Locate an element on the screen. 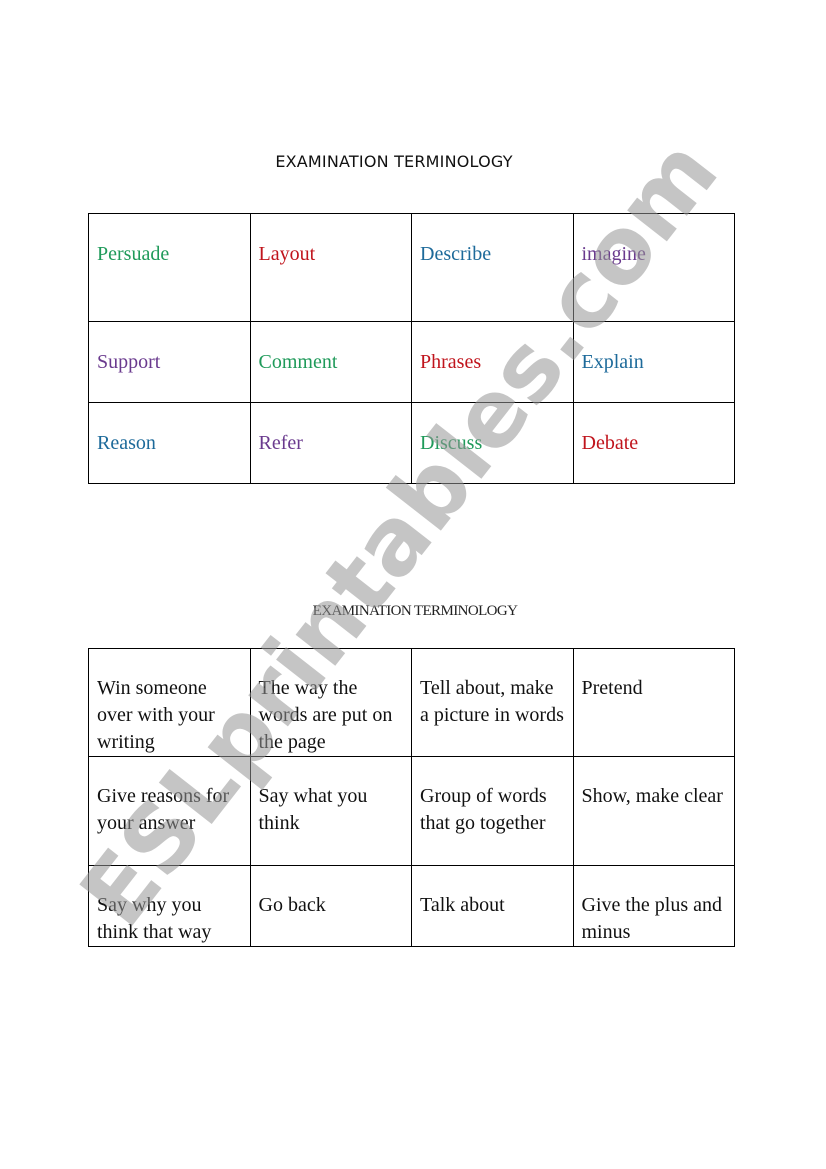  definition-cell: Pretend is located at coordinates (653, 702).